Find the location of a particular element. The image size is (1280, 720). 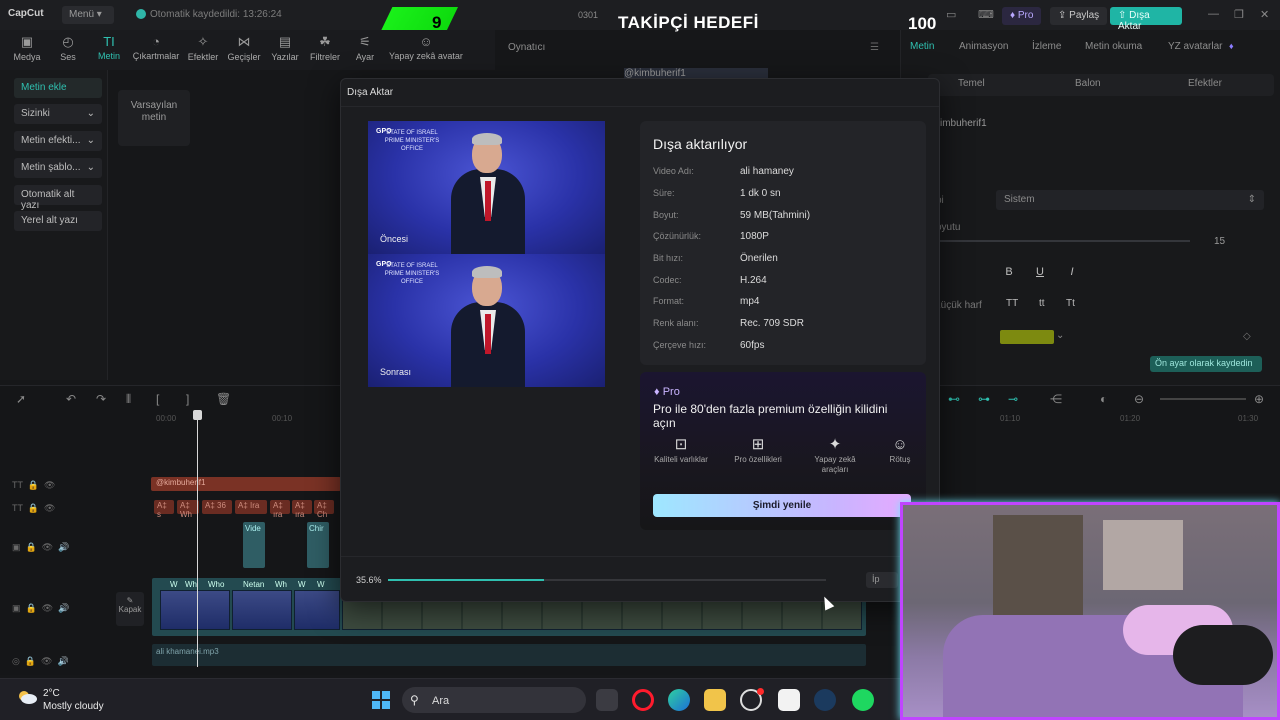

minimize-icon: — is located at coordinates (1213, 14).